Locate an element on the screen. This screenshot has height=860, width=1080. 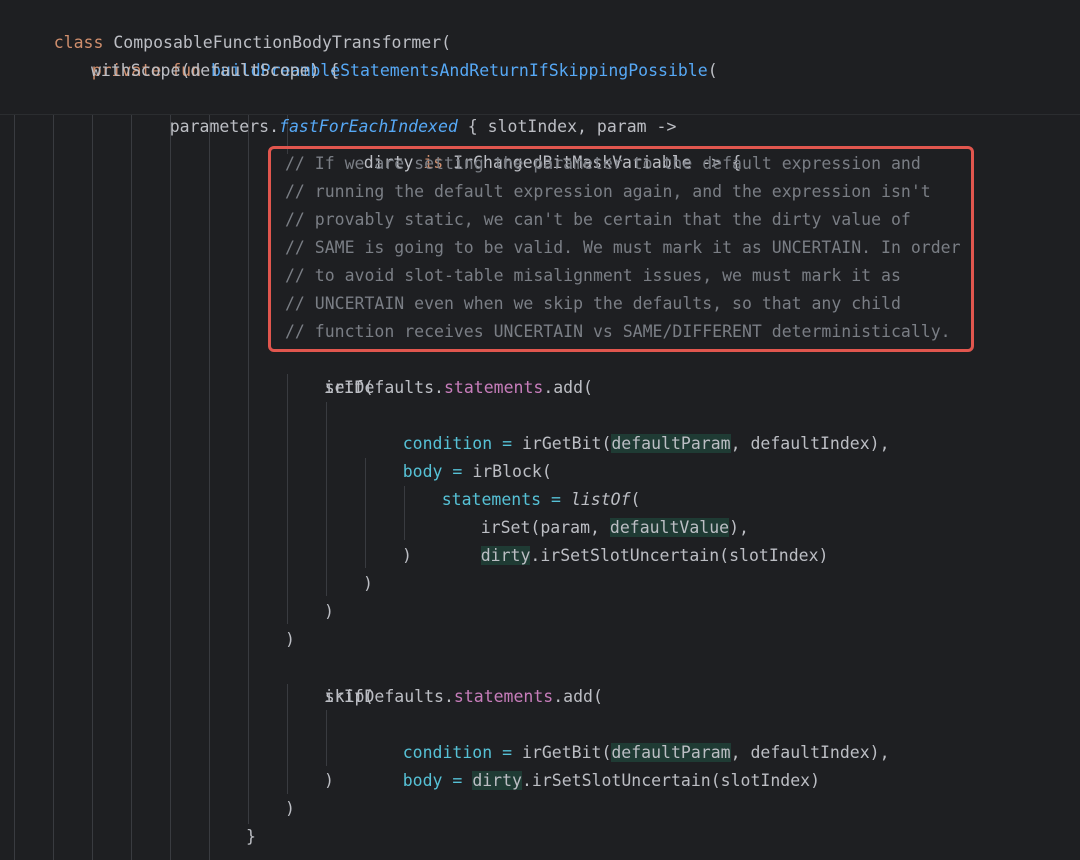
code-token: parameters. is located at coordinates (224, 126).